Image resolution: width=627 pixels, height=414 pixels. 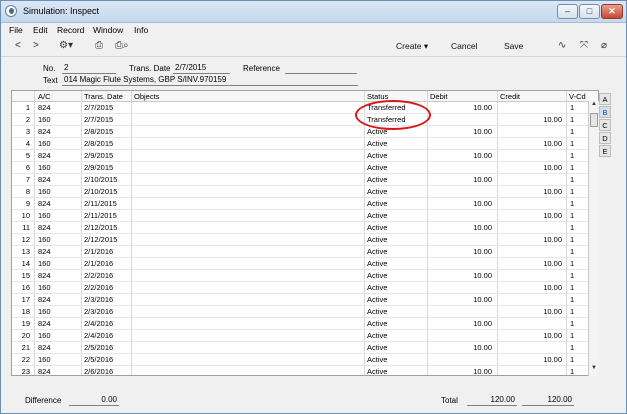 What do you see at coordinates (305, 264) in the screenshot?
I see `table-row: 14 160 2/1/2016 Active 10.00 1` at bounding box center [305, 264].